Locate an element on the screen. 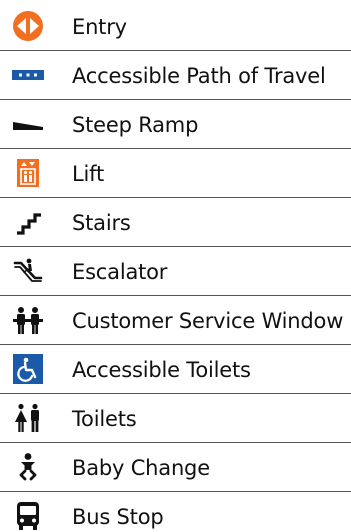 The image size is (351, 532). legend-item-customer-service: Customer Service Window is located at coordinates (175, 320).